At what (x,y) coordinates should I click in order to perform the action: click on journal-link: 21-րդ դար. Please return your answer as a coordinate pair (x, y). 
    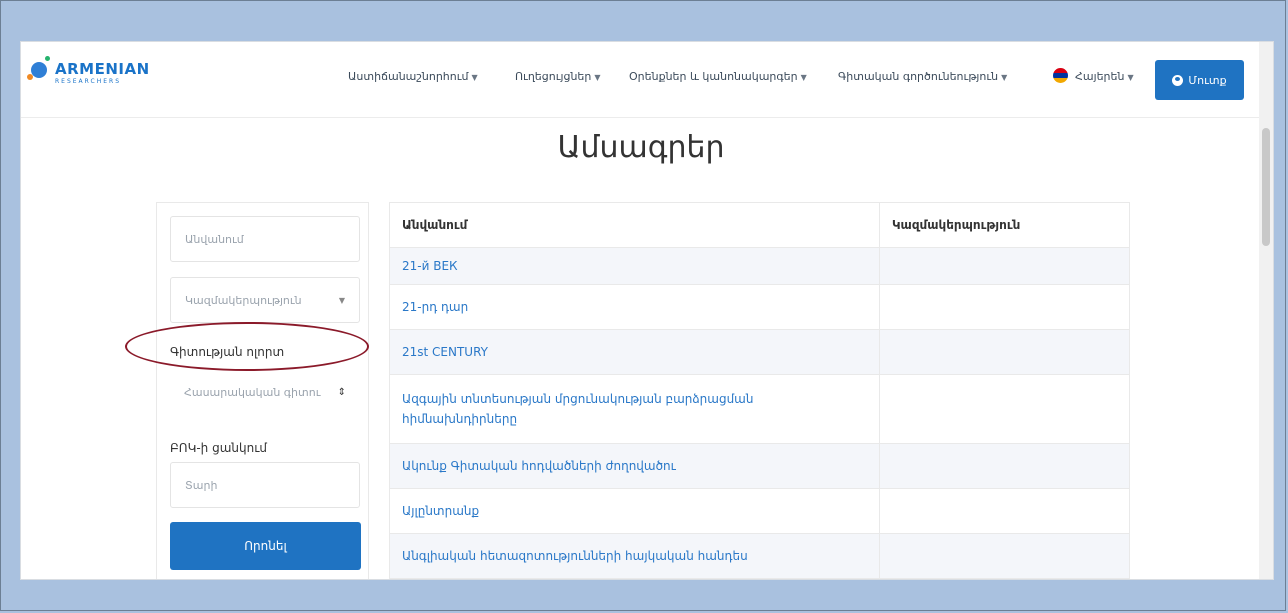
    Looking at the image, I should click on (634, 307).